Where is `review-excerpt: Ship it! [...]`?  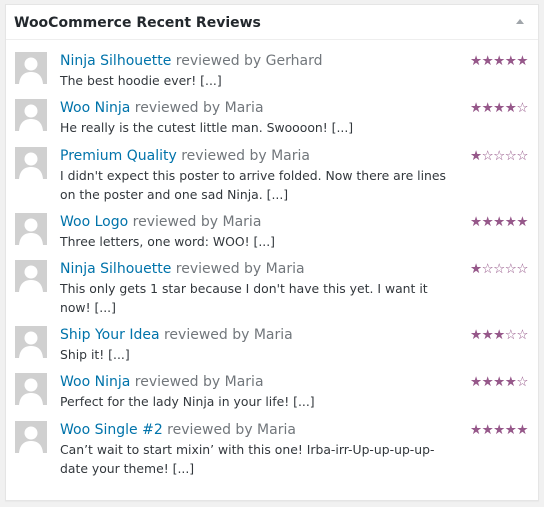 review-excerpt: Ship it! [...] is located at coordinates (95, 354).